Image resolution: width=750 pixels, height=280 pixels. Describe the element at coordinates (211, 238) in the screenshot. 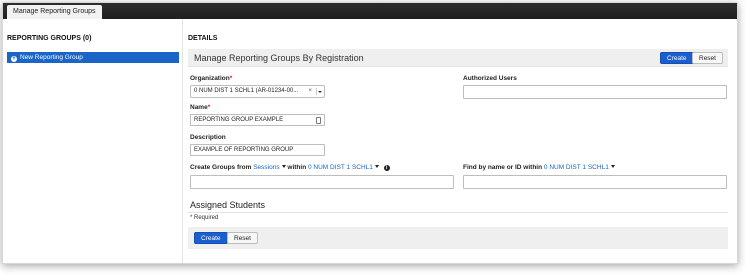

I see `footer-create-button: Create` at that location.